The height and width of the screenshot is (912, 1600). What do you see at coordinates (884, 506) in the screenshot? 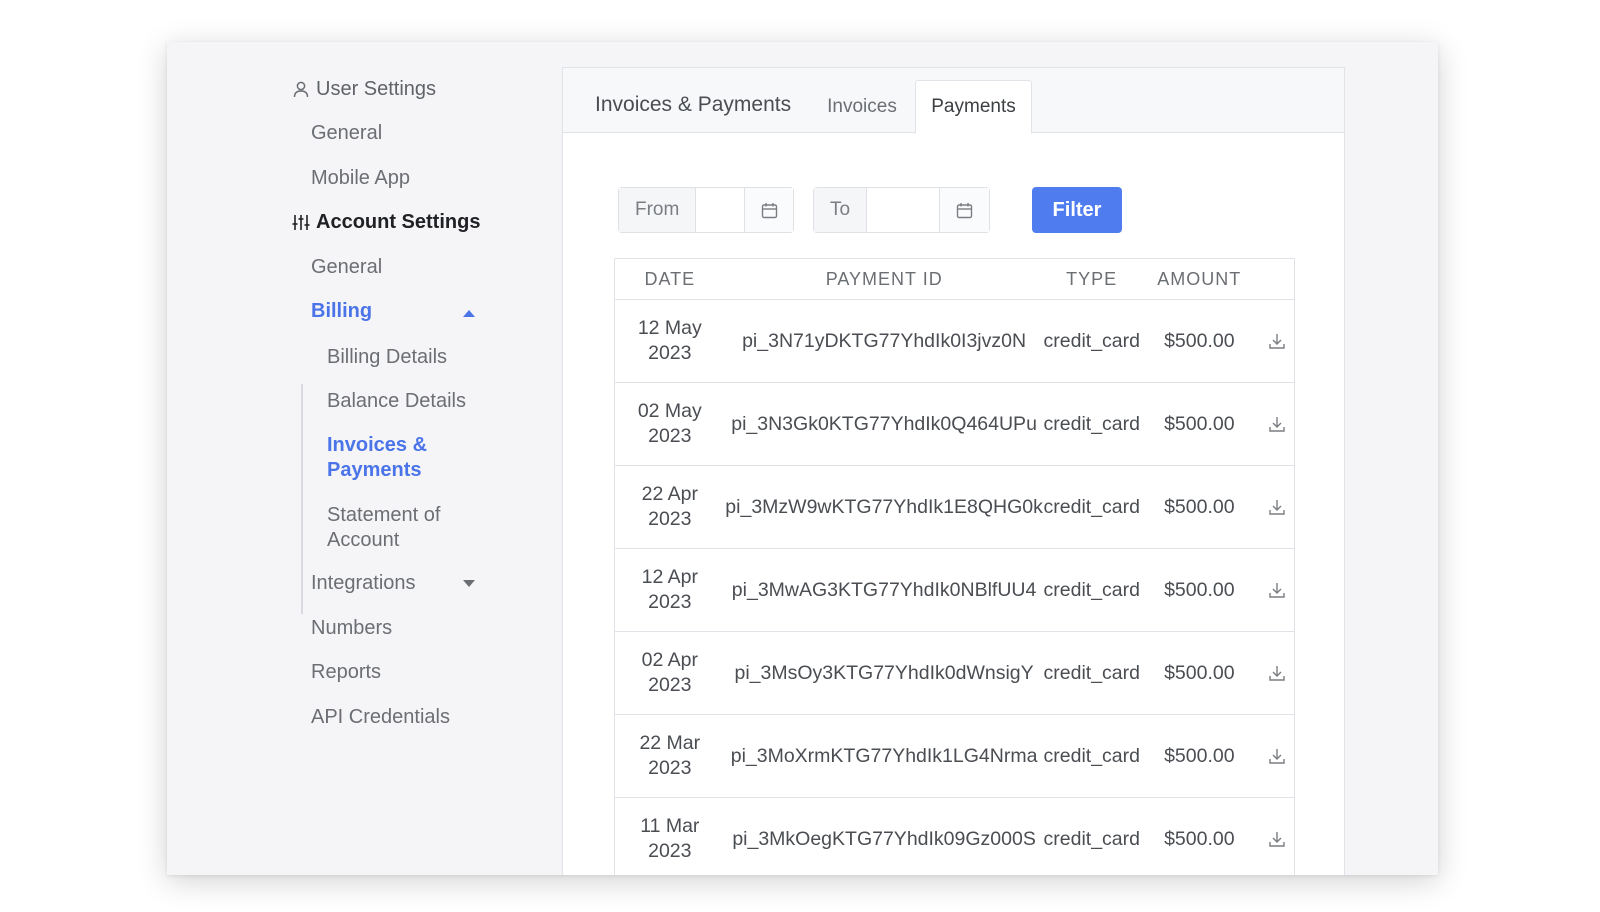
I see `payment-id: pi_3MzW9wKTG77YhdIk1E8QHG0k` at bounding box center [884, 506].